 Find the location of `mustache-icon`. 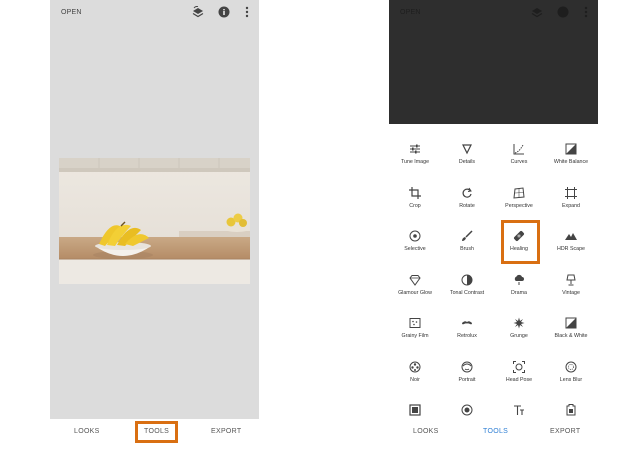

mustache-icon is located at coordinates (467, 323).